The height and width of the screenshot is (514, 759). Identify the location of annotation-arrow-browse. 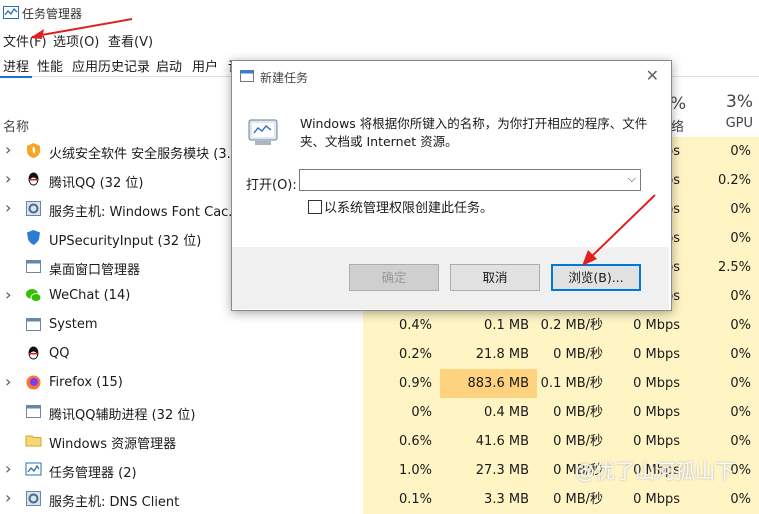
(622, 226).